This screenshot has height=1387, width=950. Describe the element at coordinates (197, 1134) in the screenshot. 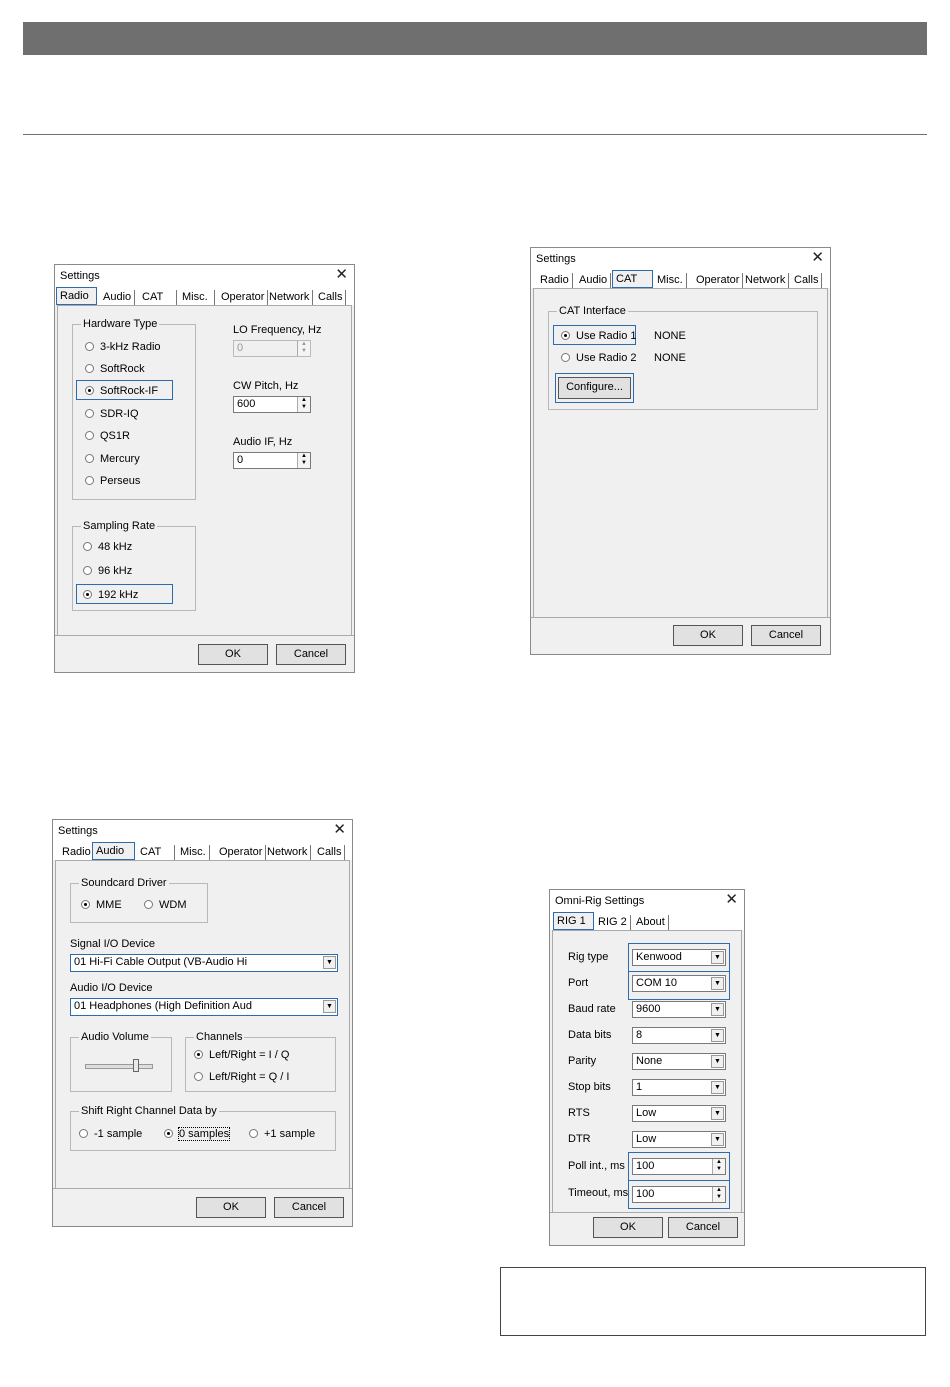

I see `radio-shift-0: 0 samples` at that location.